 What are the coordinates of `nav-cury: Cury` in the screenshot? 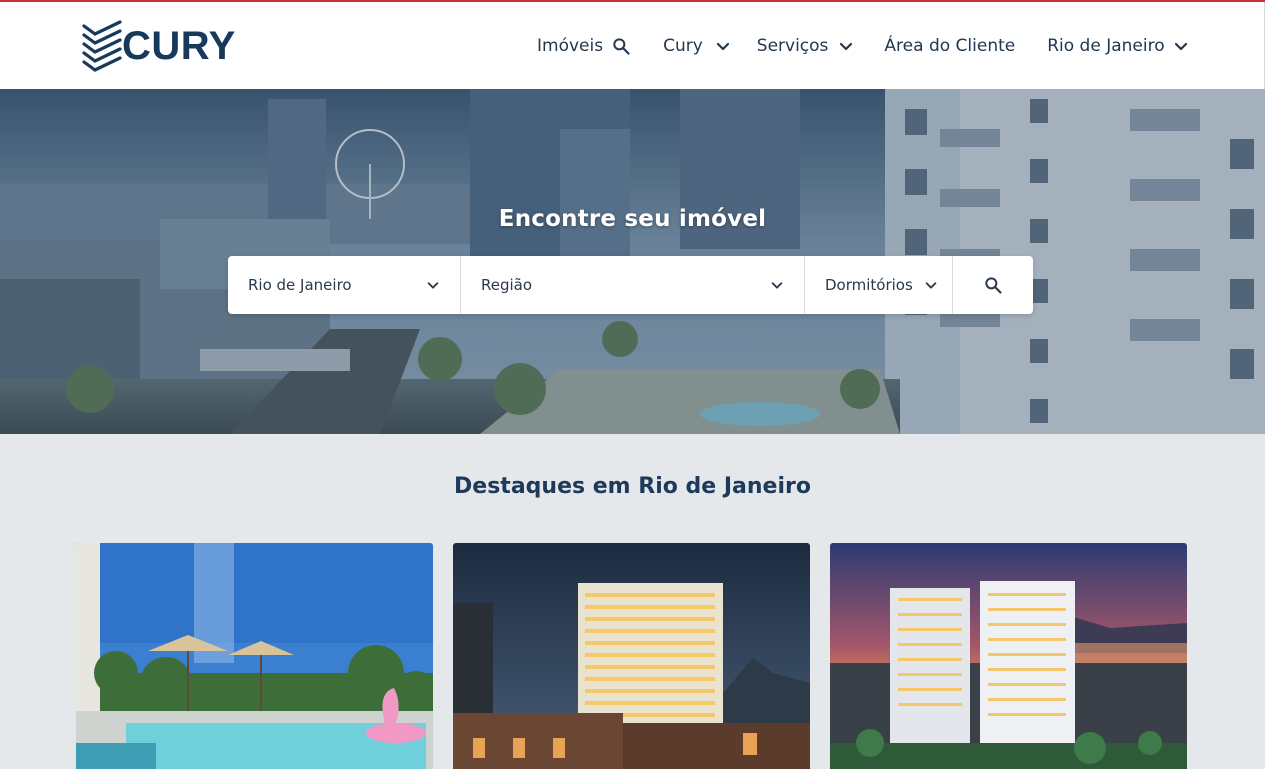 It's located at (697, 46).